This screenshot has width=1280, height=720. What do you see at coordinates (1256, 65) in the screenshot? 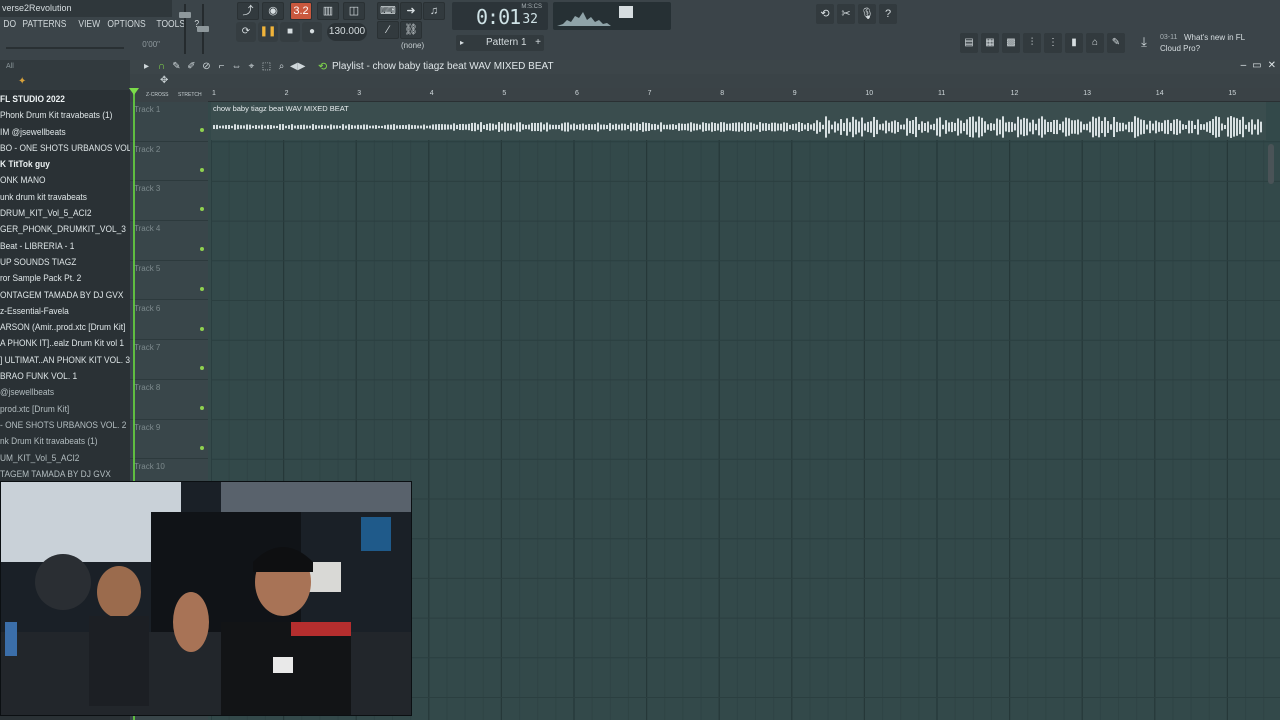
I see `maximize-icon: ▭` at bounding box center [1256, 65].